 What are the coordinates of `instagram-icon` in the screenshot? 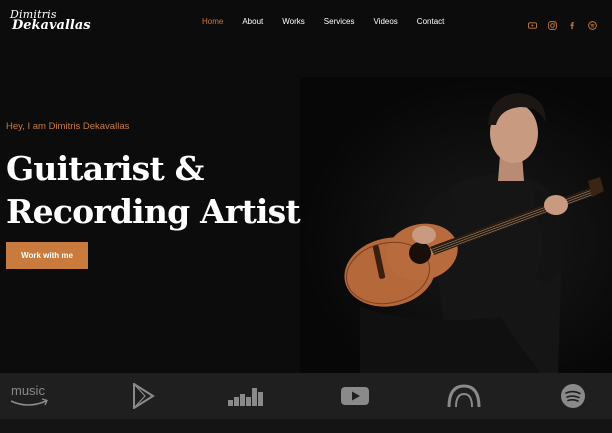 It's located at (552, 23).